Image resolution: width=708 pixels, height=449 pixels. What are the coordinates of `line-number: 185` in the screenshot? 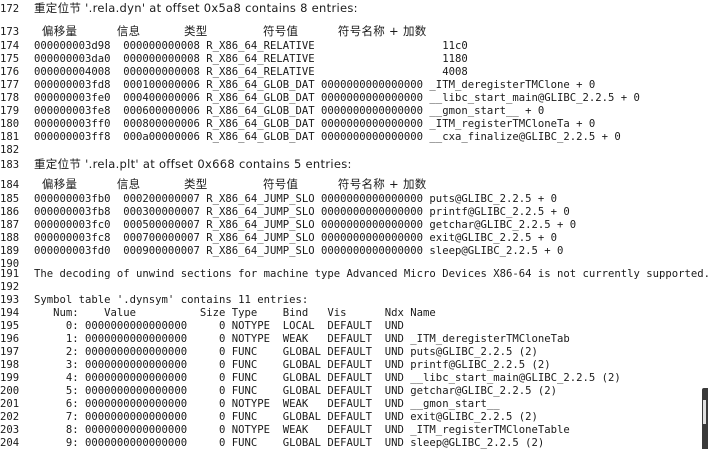 It's located at (10, 199).